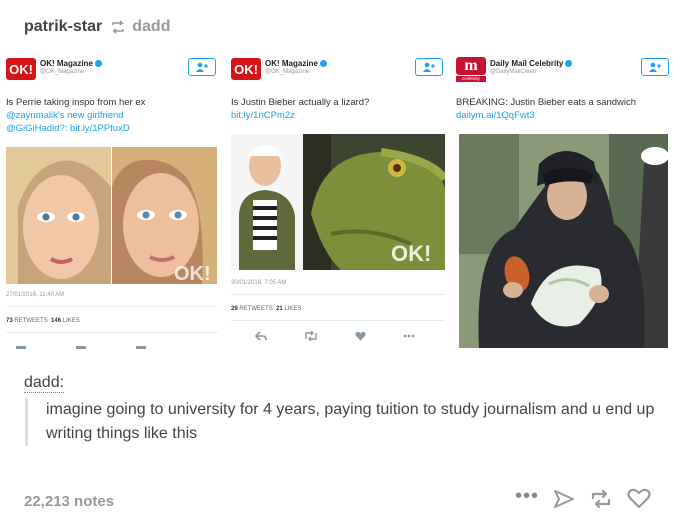 The height and width of the screenshot is (529, 673). I want to click on more-icon, so click(409, 336).